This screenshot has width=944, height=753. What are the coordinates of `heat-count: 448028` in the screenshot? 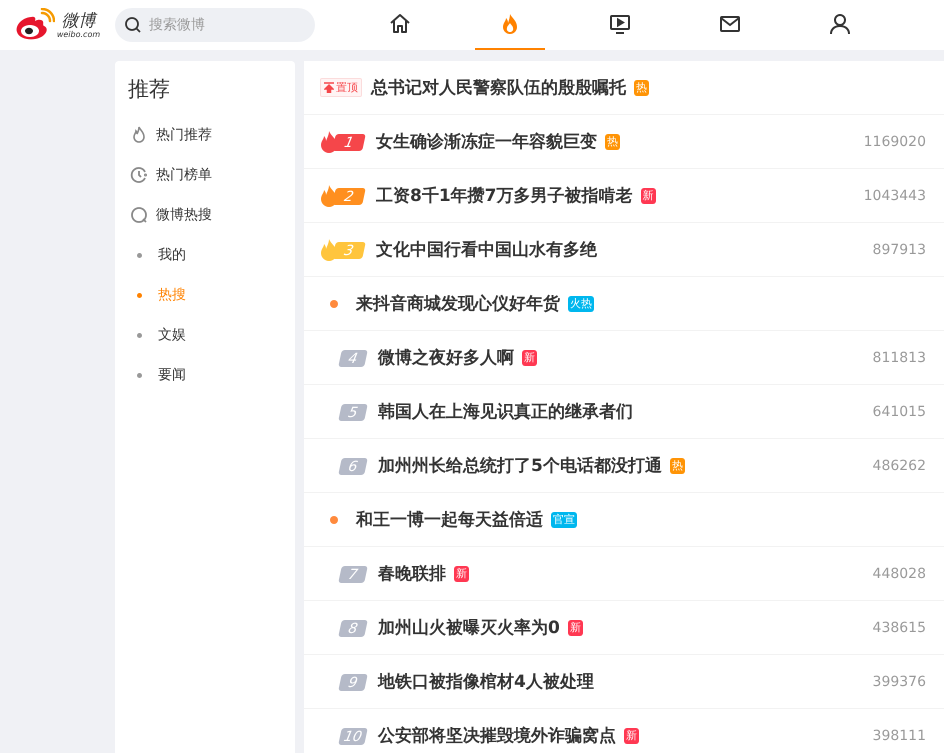 It's located at (899, 574).